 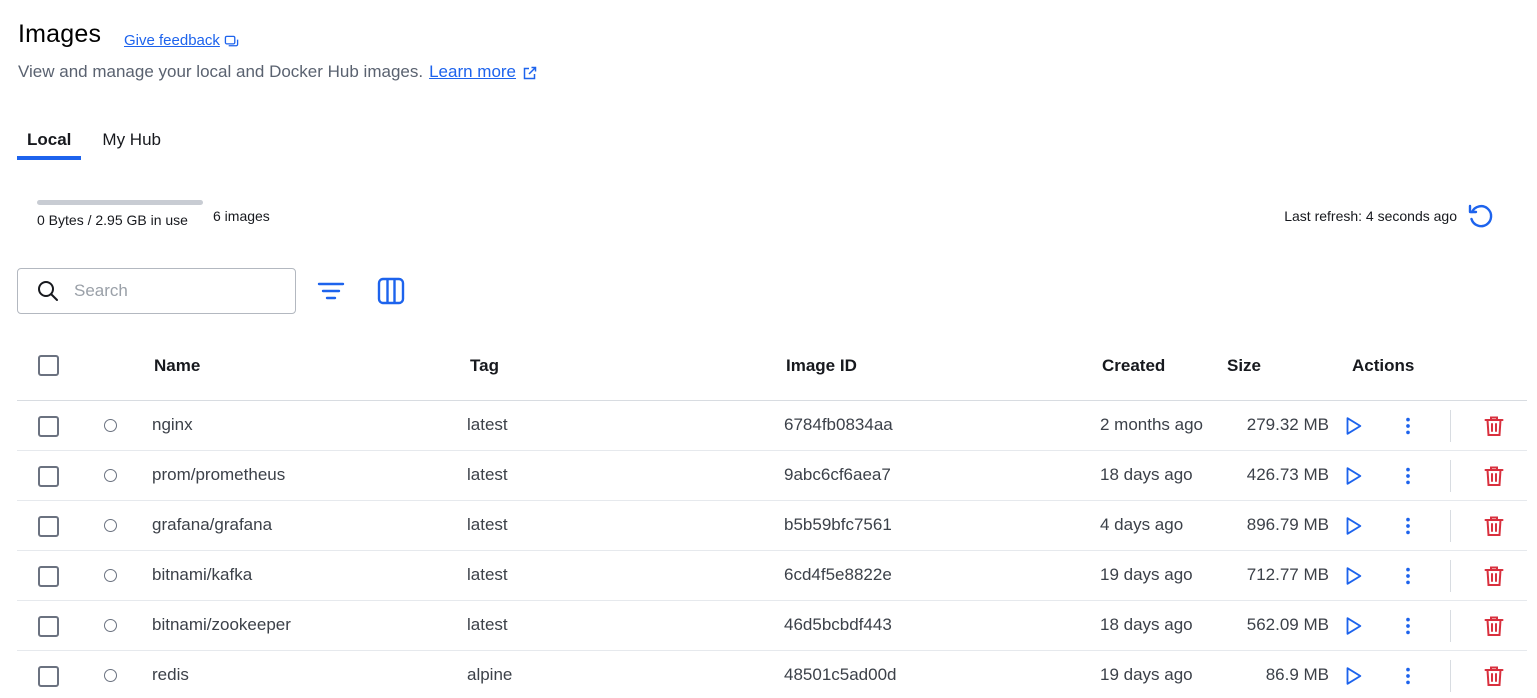 I want to click on give-feedback-link: Give feedback, so click(x=181, y=40).